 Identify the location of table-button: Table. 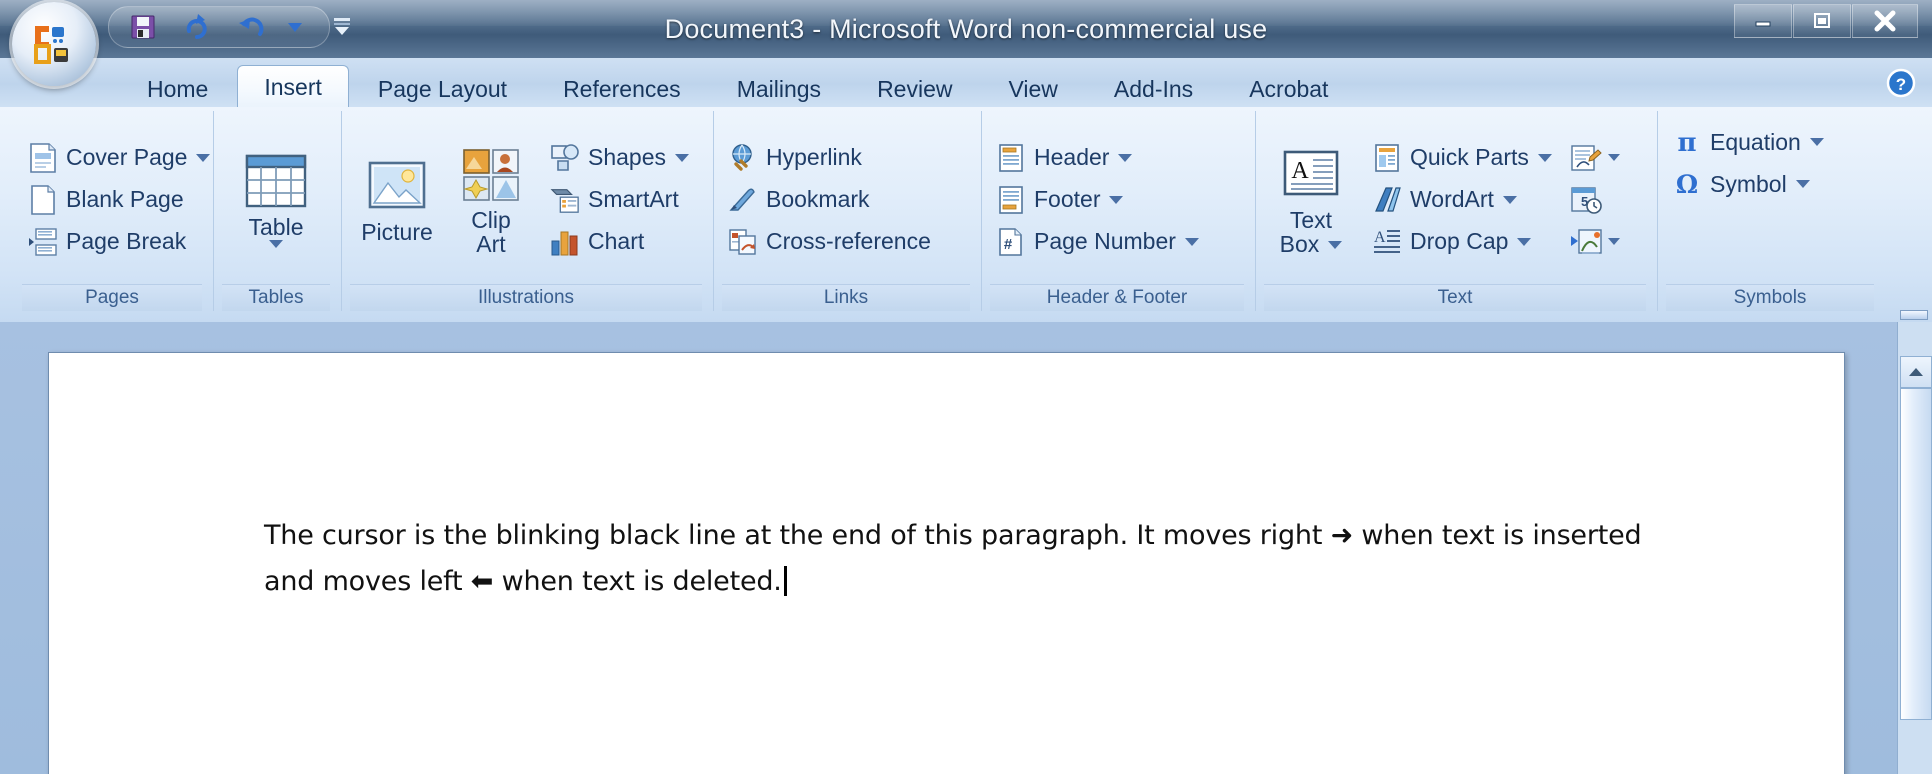
(276, 199).